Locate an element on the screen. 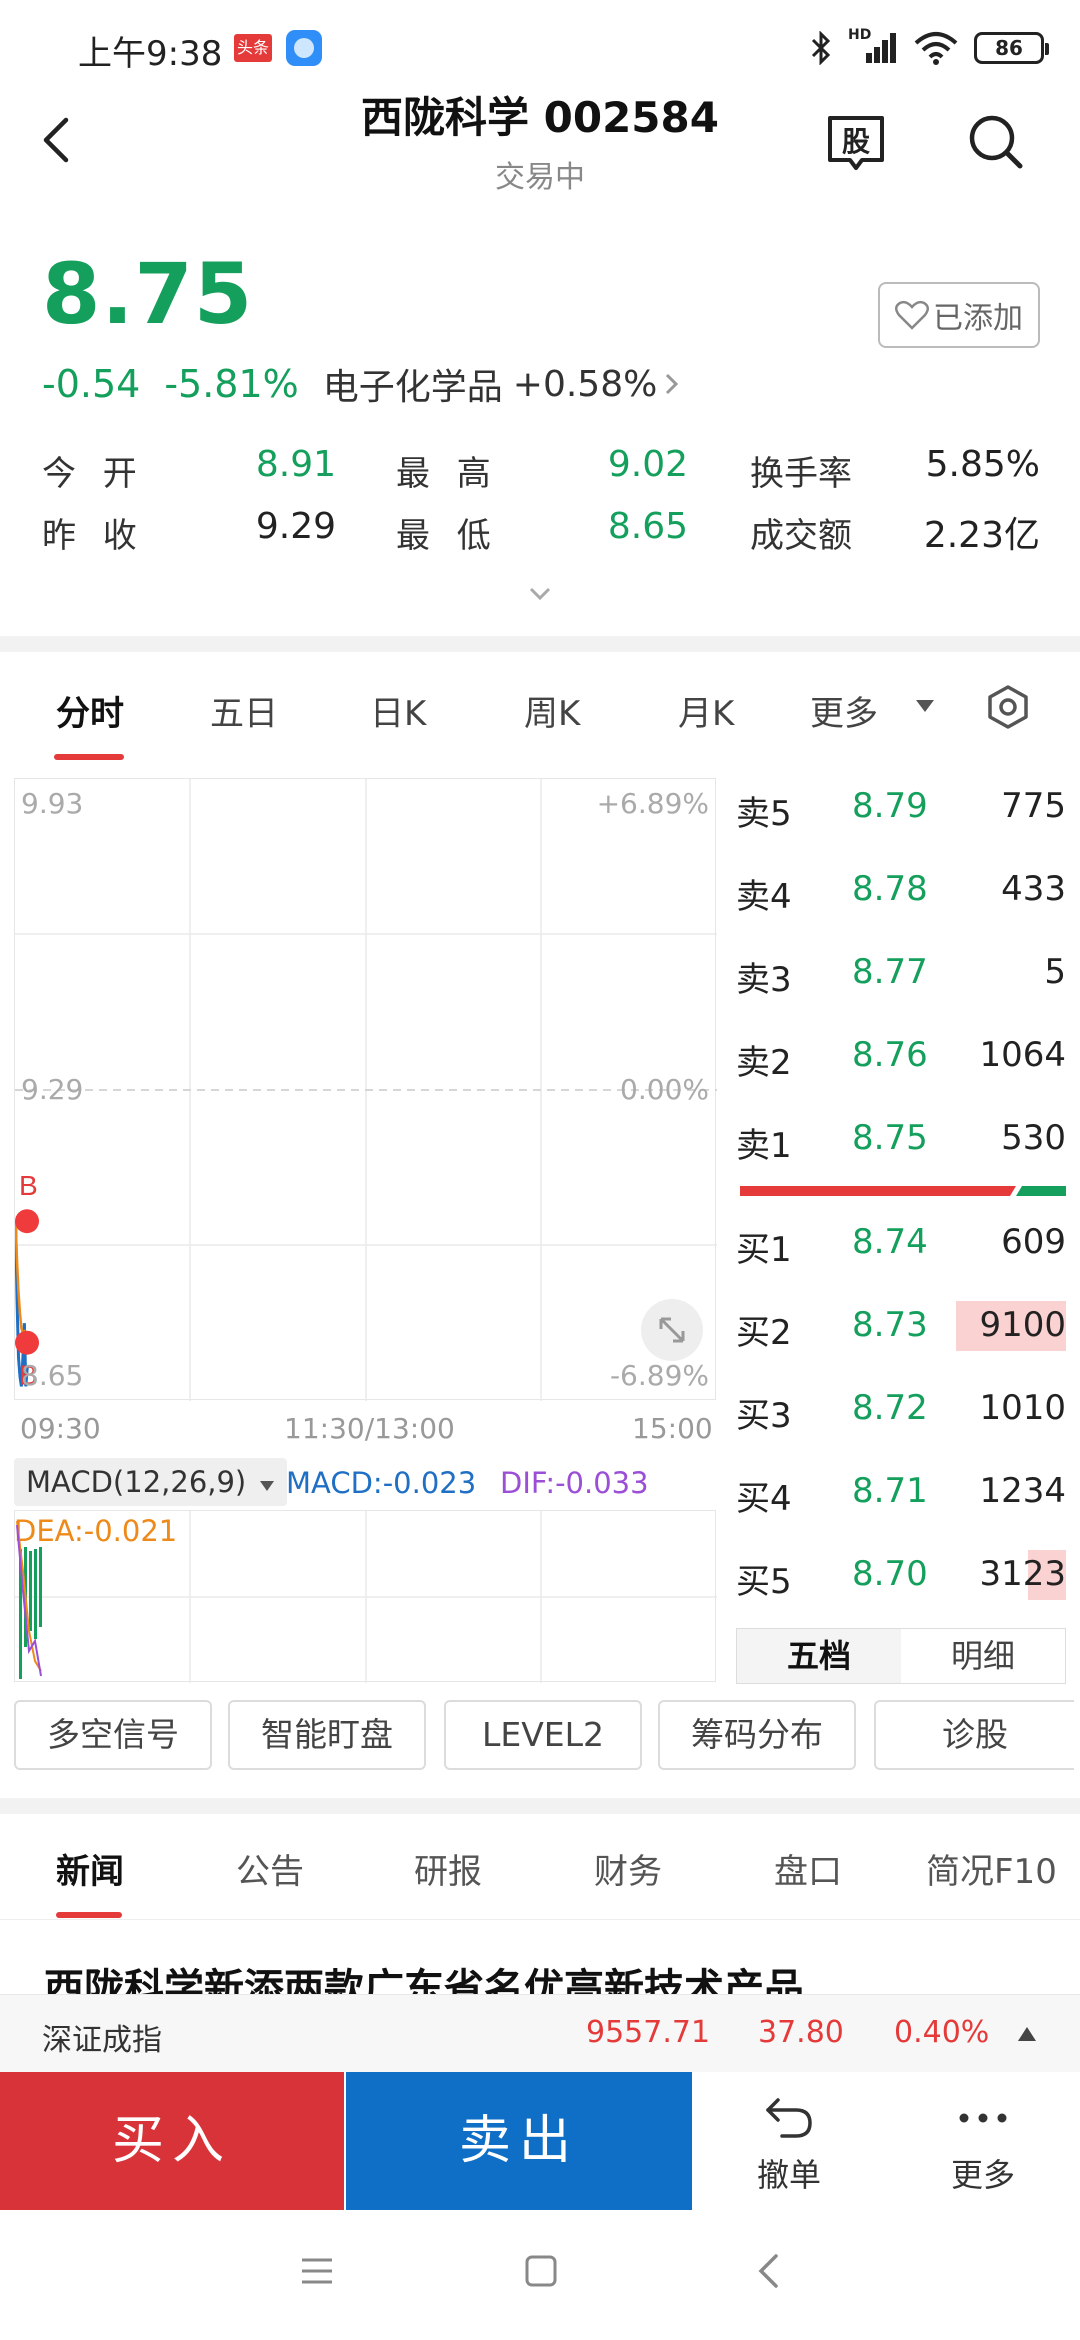 The image size is (1080, 2340). order-book-tabs: 五档 明细 is located at coordinates (901, 1656).